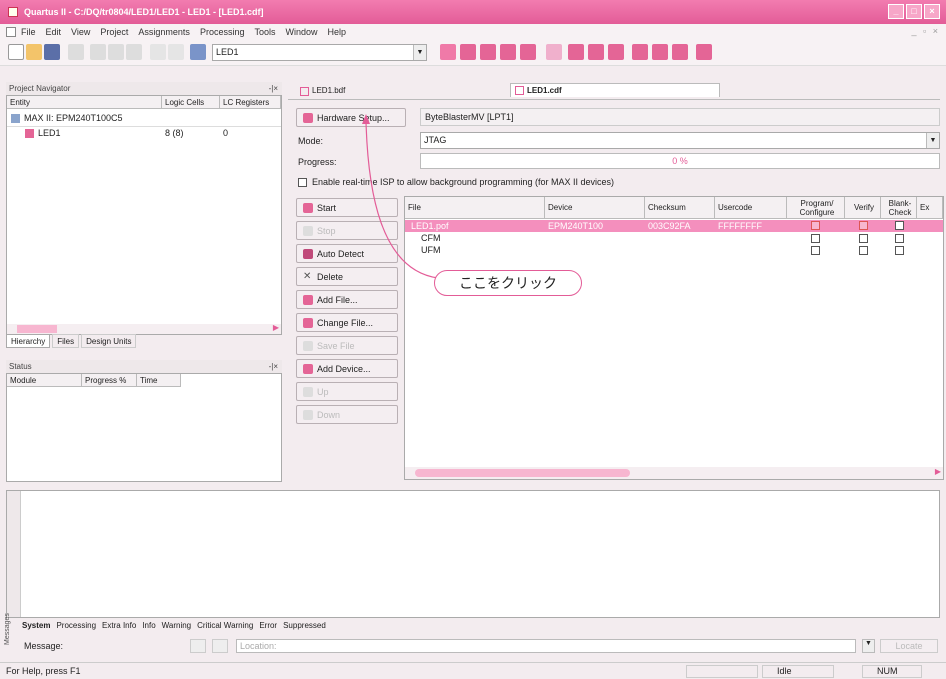 Image resolution: width=946 pixels, height=679 pixels. I want to click on change-file-icon, so click(308, 322).